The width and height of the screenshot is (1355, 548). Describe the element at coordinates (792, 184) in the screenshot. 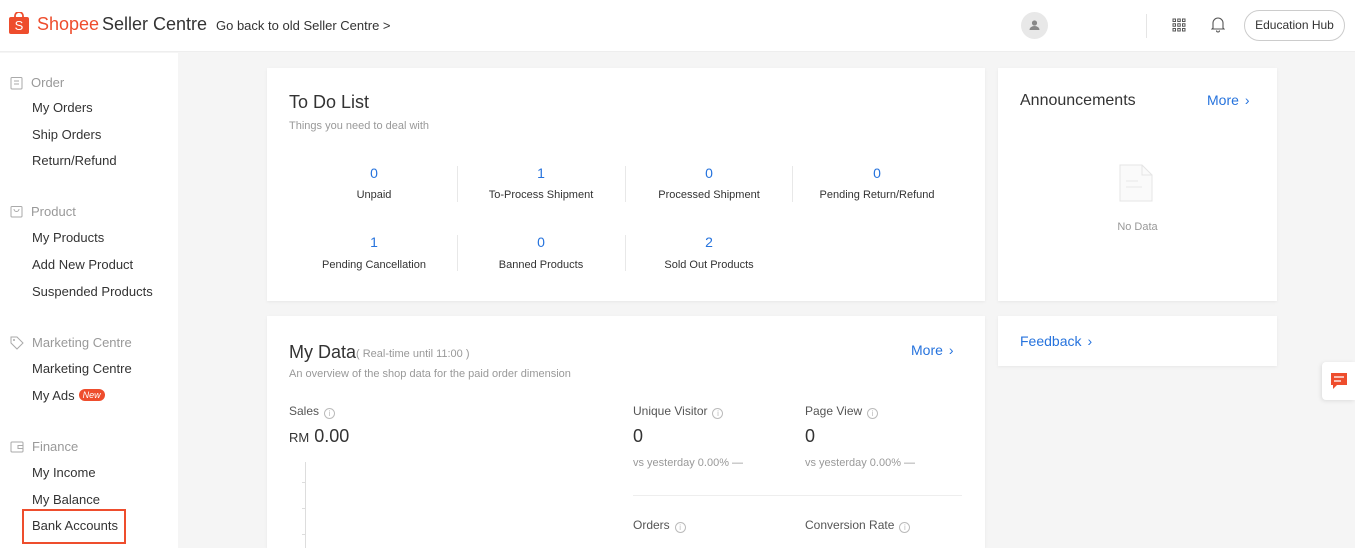

I see `todo-divider` at that location.